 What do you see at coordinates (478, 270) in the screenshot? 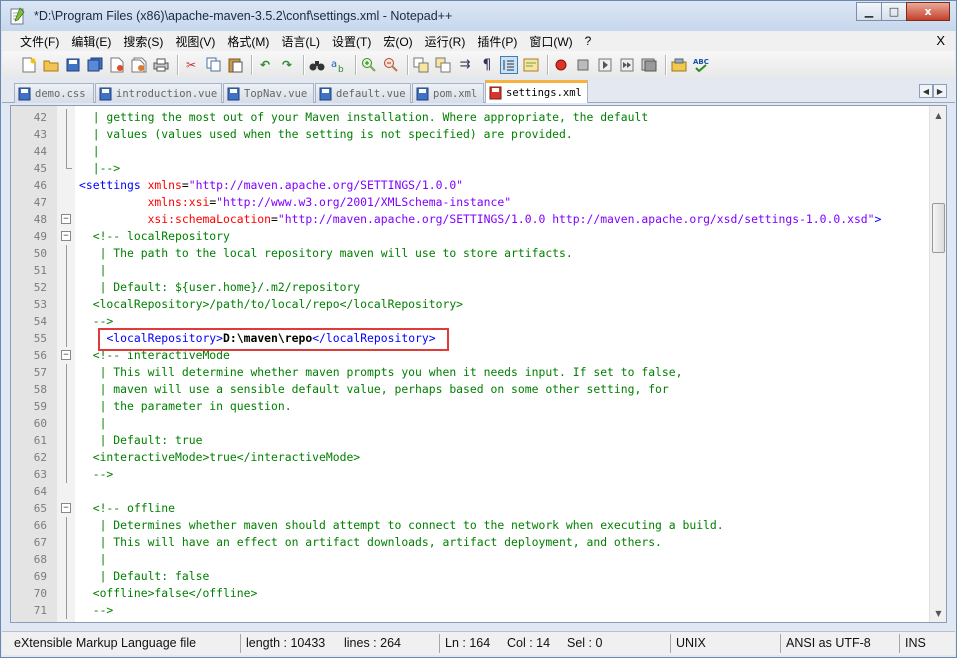
I see `code-line: 51 |` at bounding box center [478, 270].